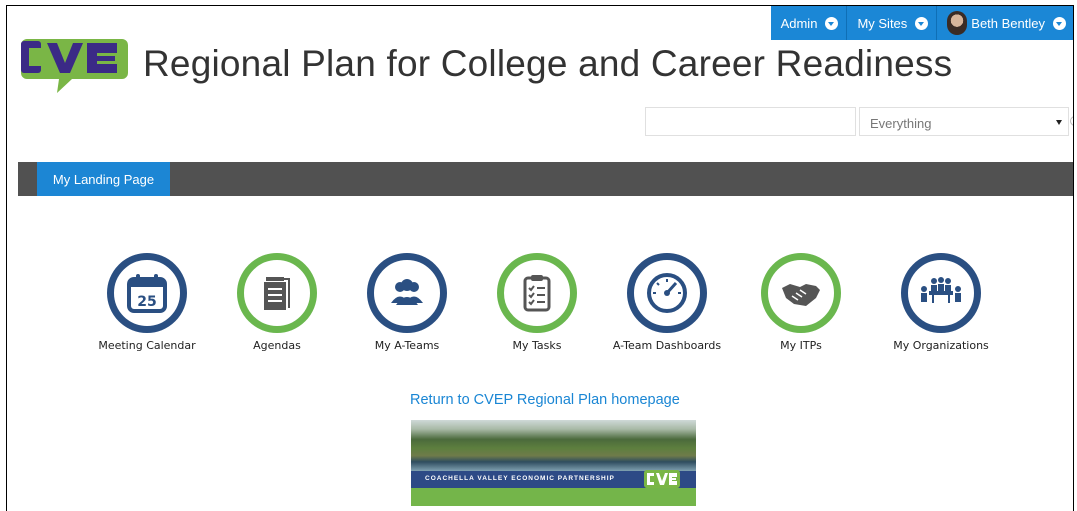  I want to click on handshake-icon, so click(801, 295).